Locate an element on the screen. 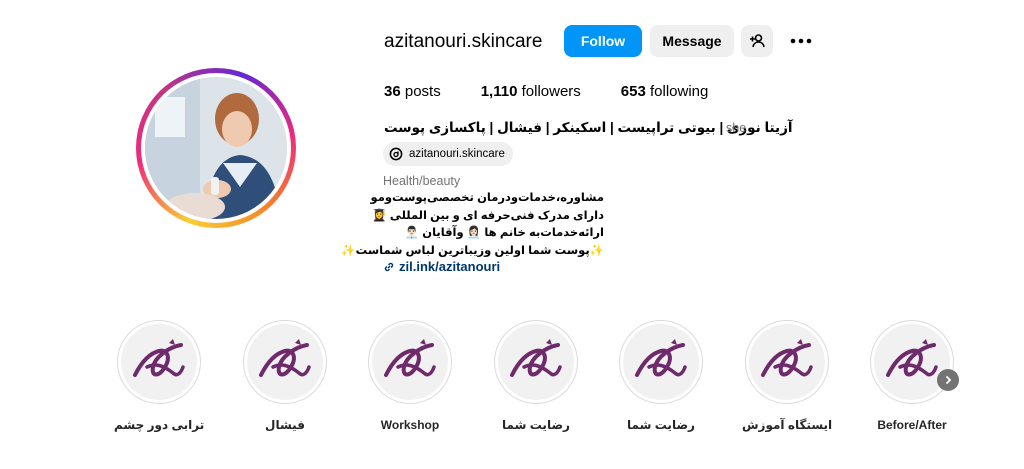  profile-stats: 36 posts 1,110 followers 653 following is located at coordinates (566, 91).